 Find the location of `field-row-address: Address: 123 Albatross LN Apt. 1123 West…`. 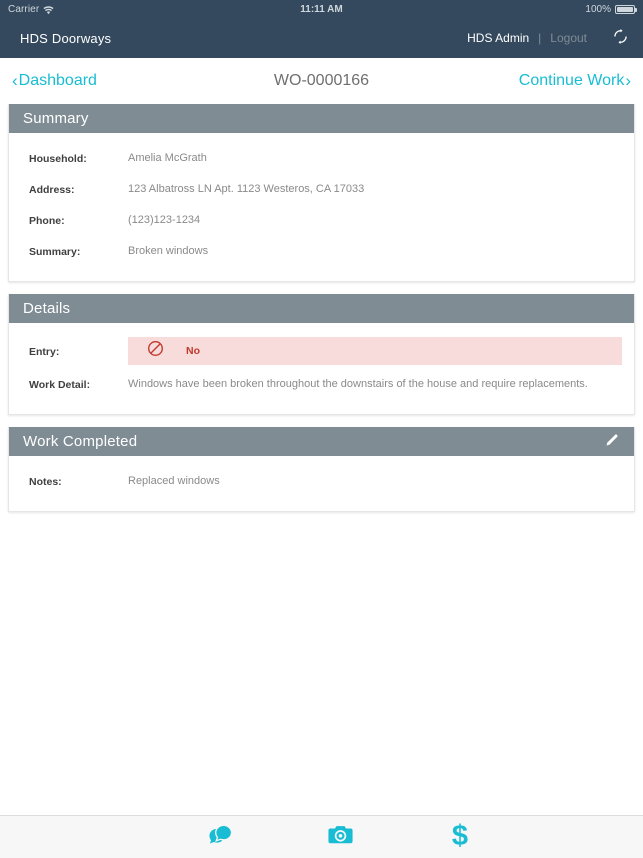

field-row-address: Address: 123 Albatross LN Apt. 1123 West… is located at coordinates (321, 189).